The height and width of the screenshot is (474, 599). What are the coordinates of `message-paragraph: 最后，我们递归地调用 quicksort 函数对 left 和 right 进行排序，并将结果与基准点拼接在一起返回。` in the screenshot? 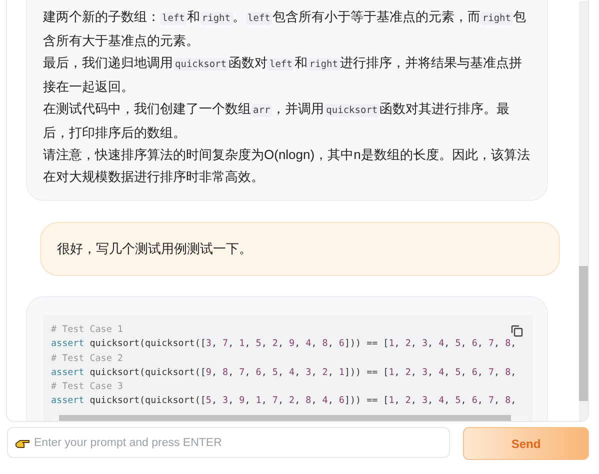 It's located at (283, 75).